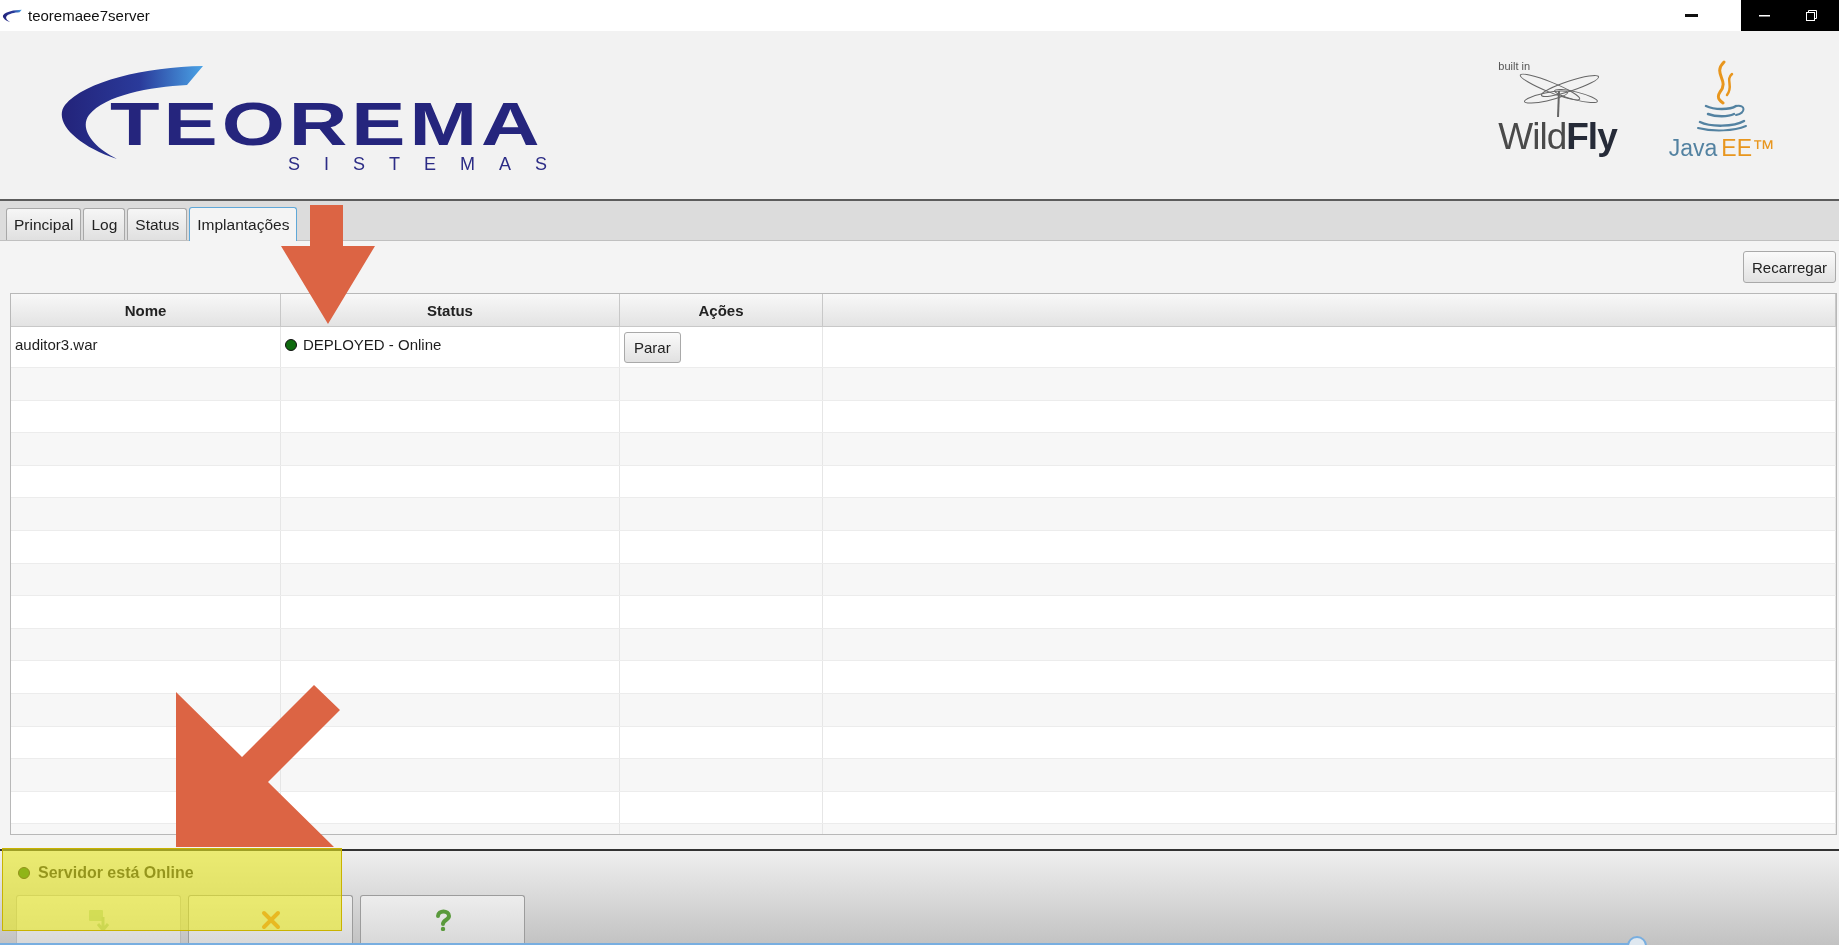  What do you see at coordinates (1514, 66) in the screenshot?
I see `logo-caption: built in` at bounding box center [1514, 66].